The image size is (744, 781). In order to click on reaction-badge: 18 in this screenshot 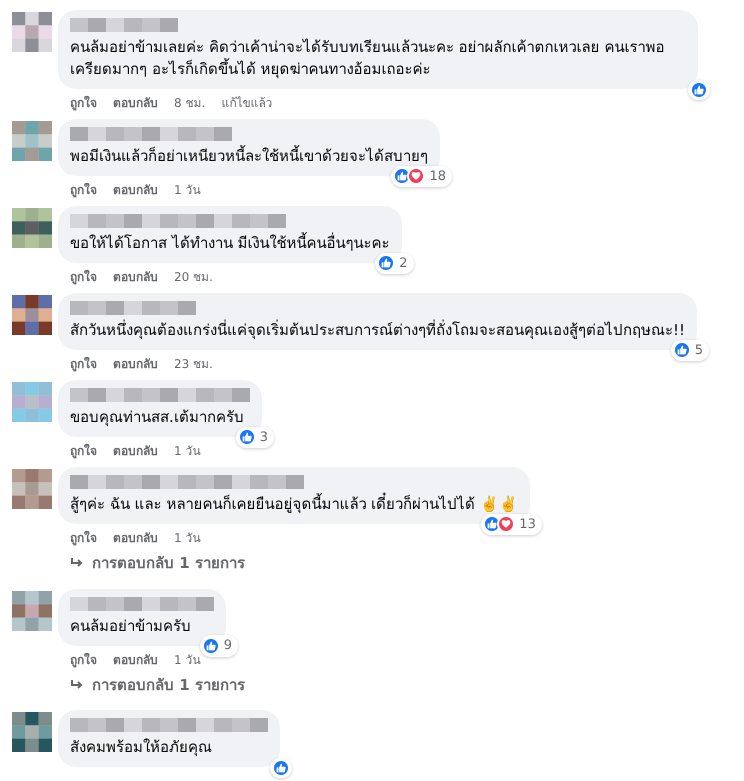, I will do `click(421, 176)`.